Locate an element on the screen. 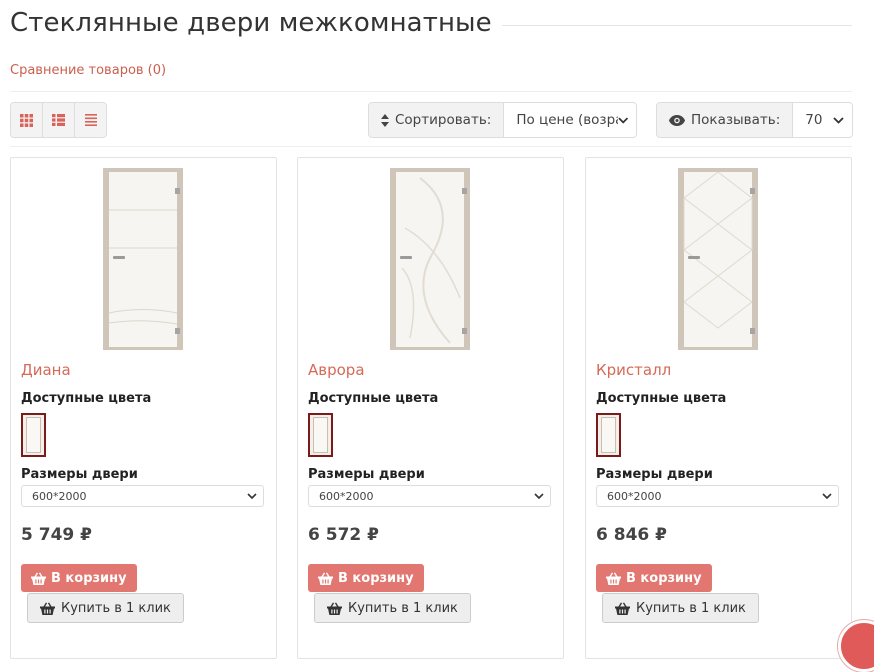 The width and height of the screenshot is (874, 672). show-value: 70 is located at coordinates (814, 120).